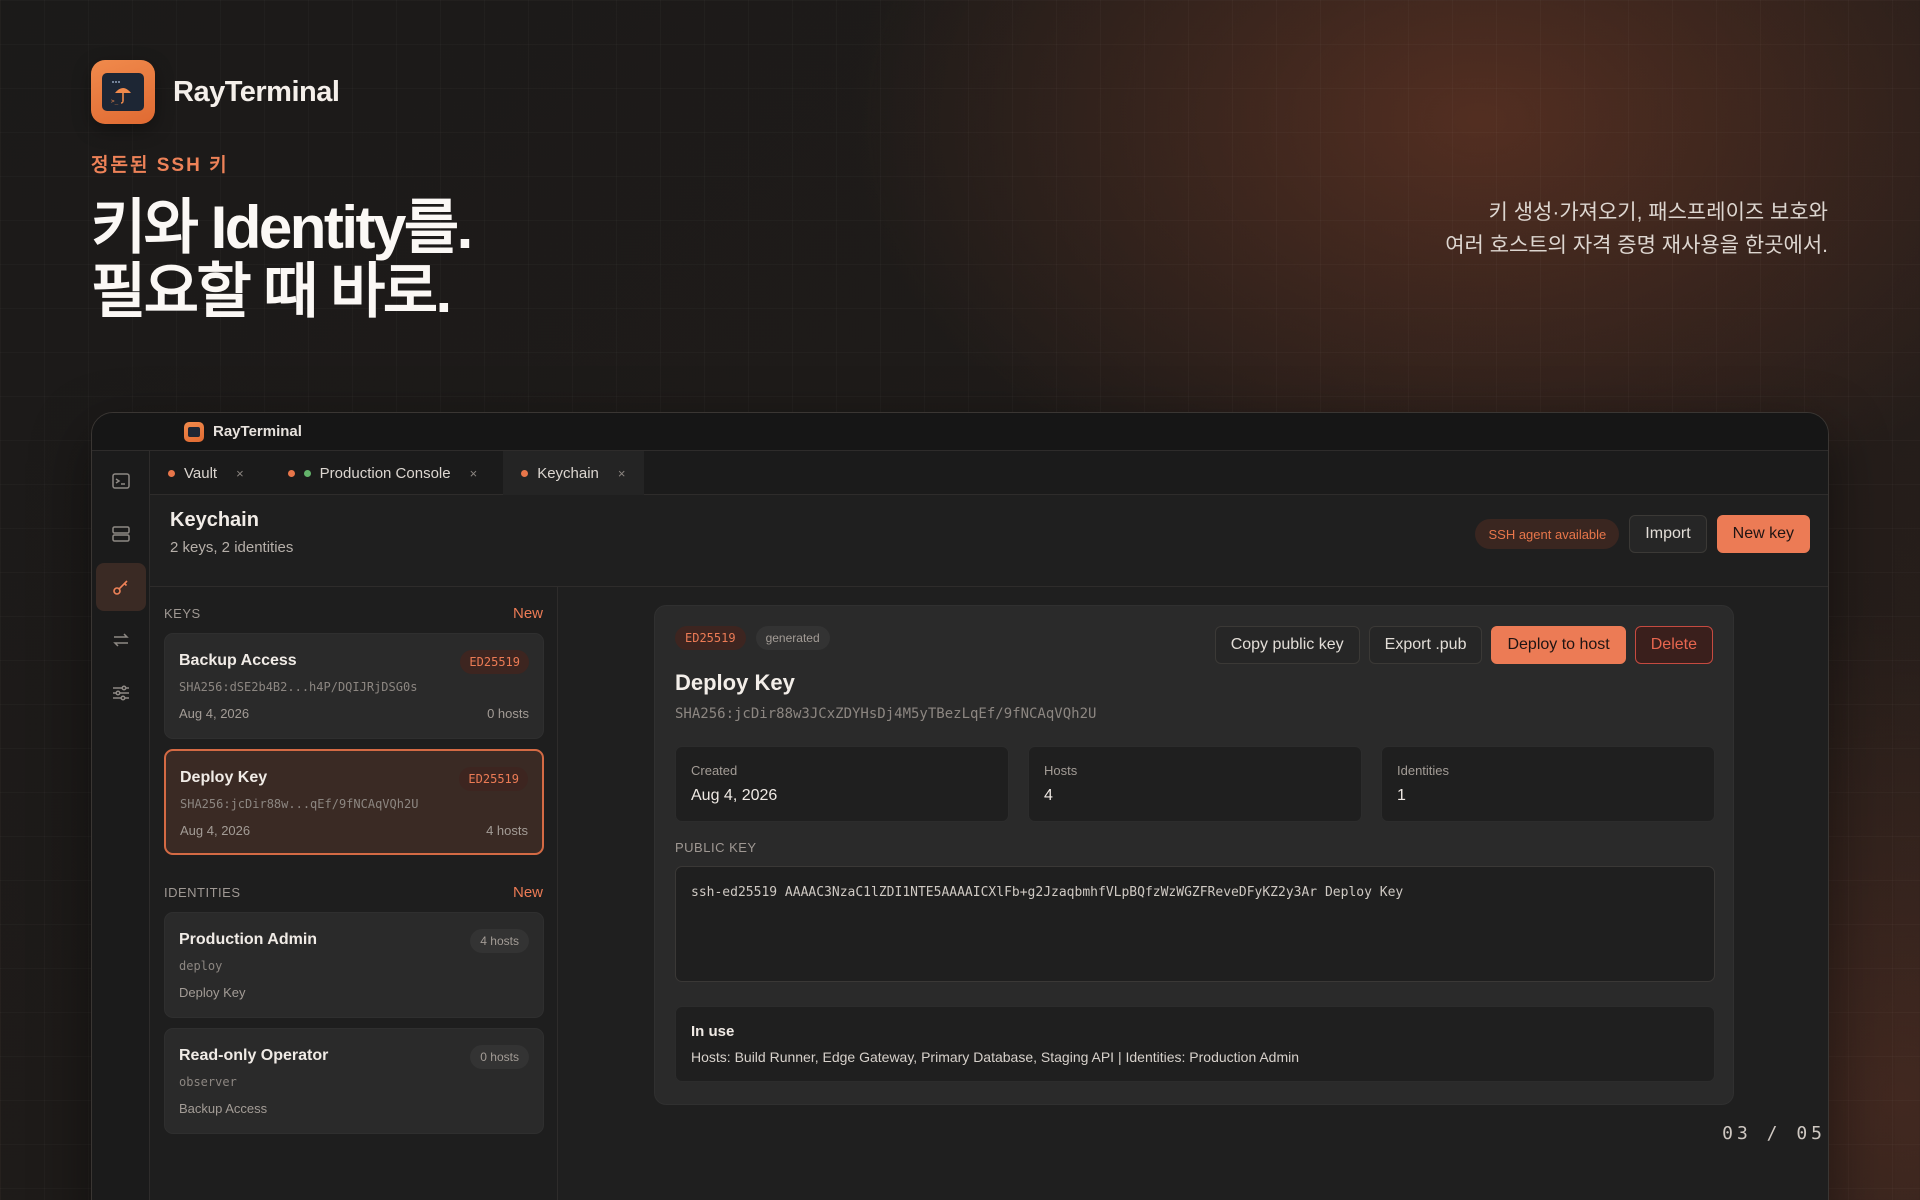  I want to click on identity-key-name: Deploy Key, so click(212, 992).